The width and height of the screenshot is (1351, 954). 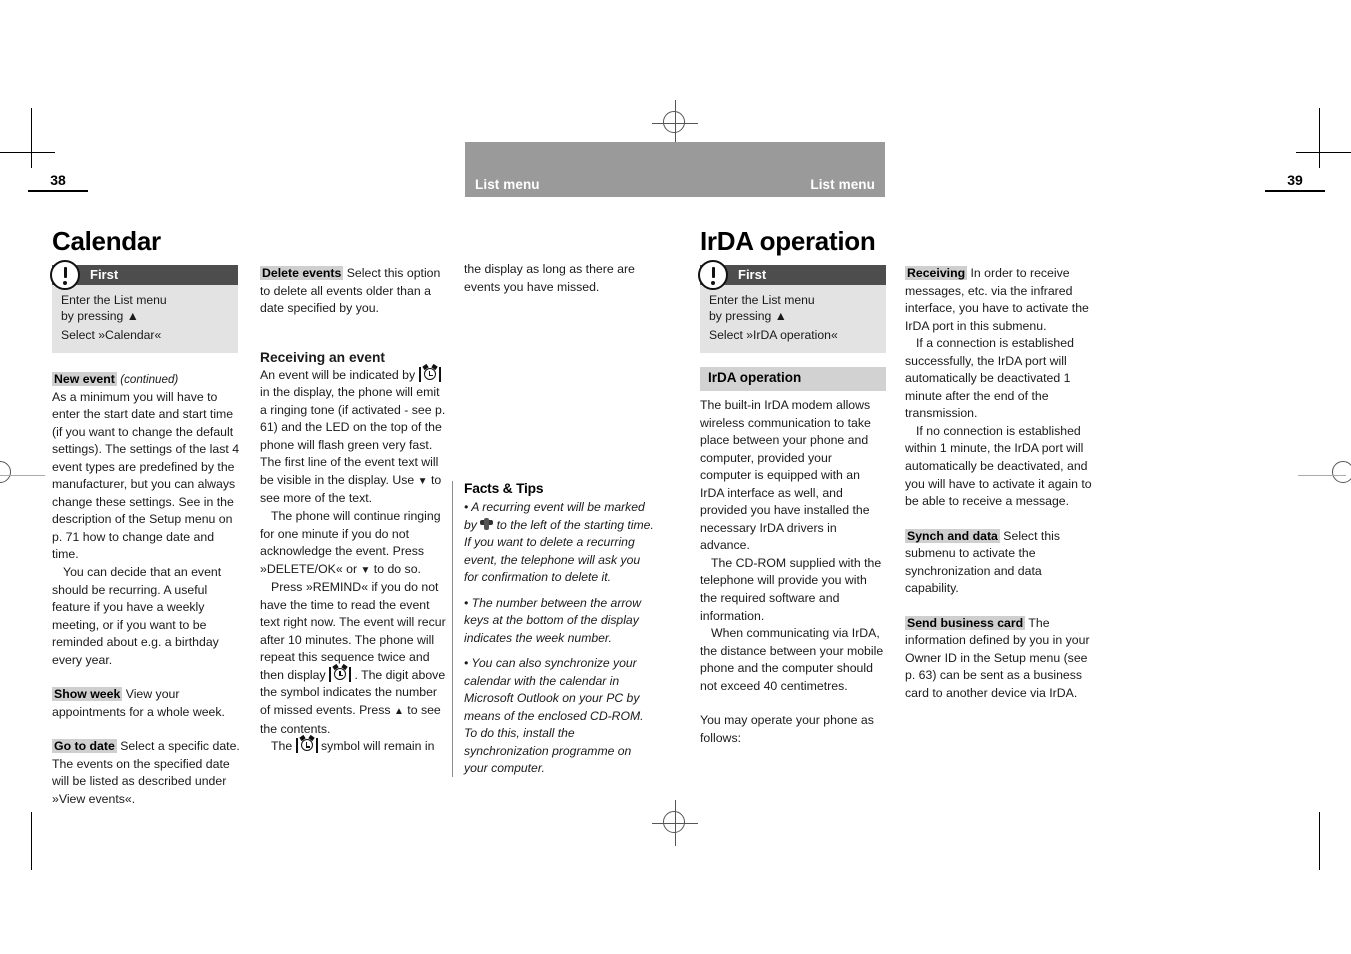 What do you see at coordinates (398, 712) in the screenshot?
I see `up-arrow-icon-1: ▲` at bounding box center [398, 712].